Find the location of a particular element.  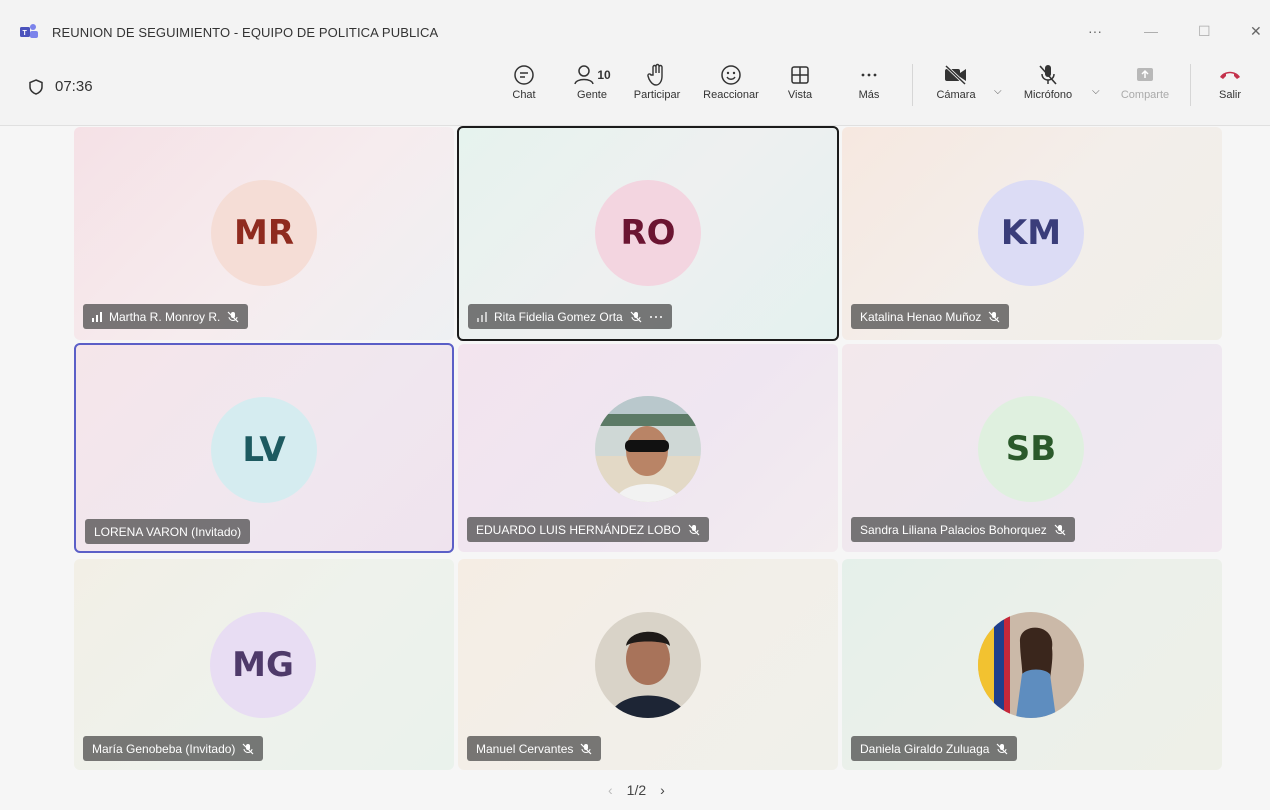

leave-button: Salir is located at coordinates (1230, 81).